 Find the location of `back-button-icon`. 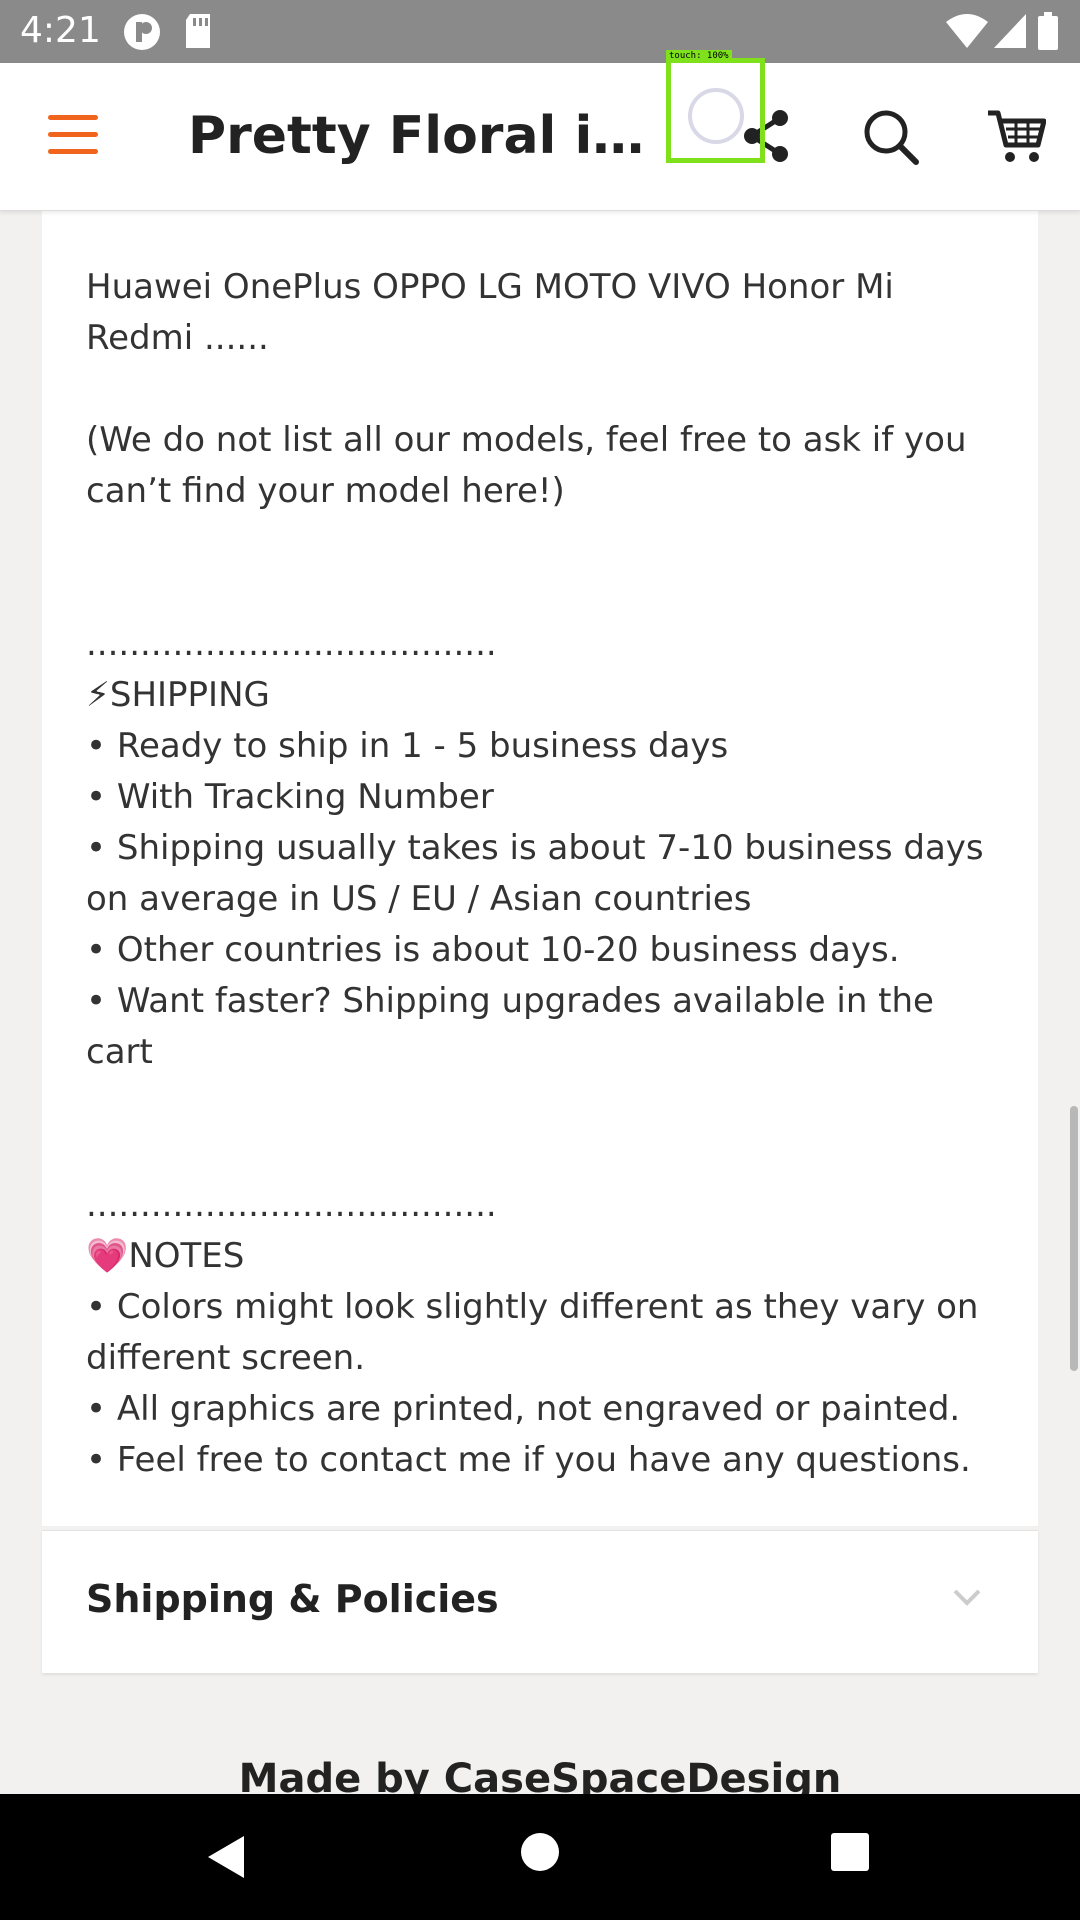

back-button-icon is located at coordinates (226, 1857).